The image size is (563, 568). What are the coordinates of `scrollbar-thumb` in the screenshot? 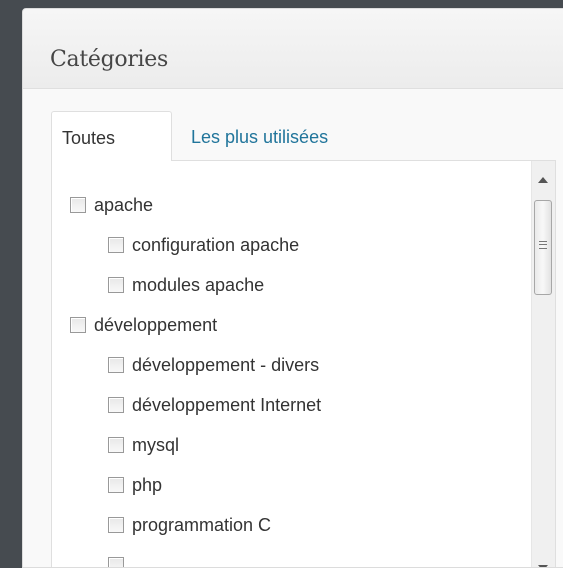 It's located at (543, 247).